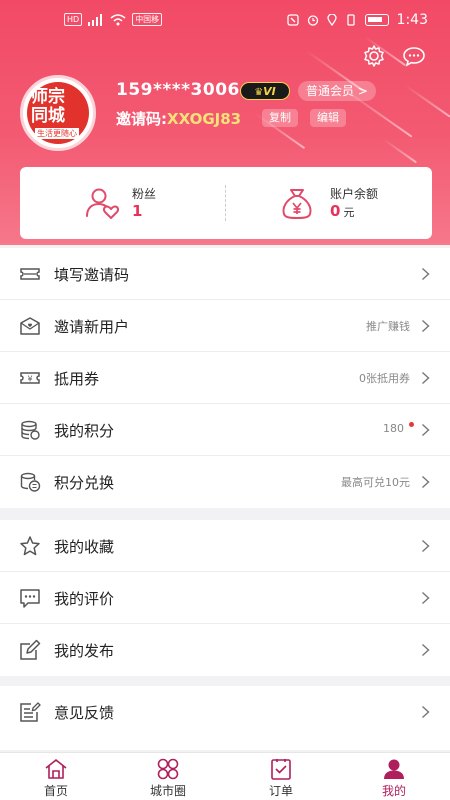 This screenshot has width=450, height=800. I want to click on coins-stack-icon, so click(30, 430).